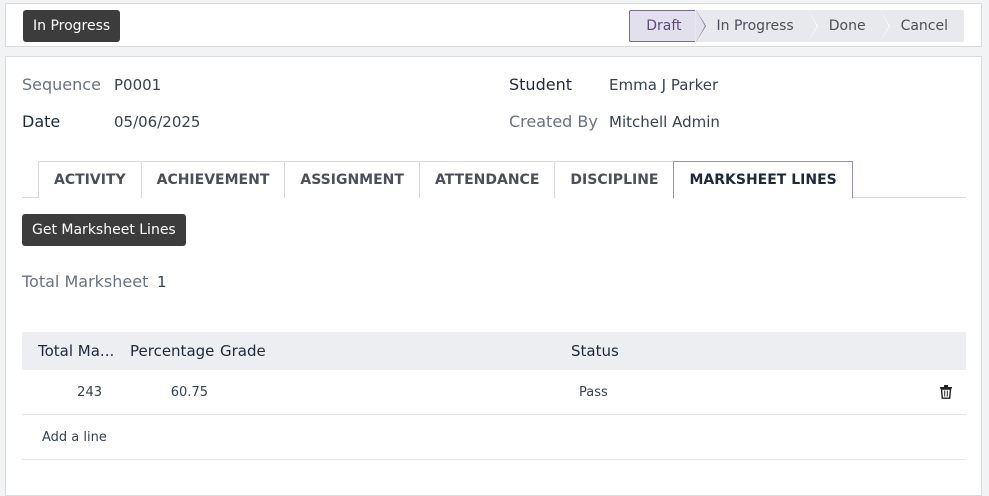 This screenshot has width=989, height=496. Describe the element at coordinates (61, 84) in the screenshot. I see `sequence-label: Sequence` at that location.